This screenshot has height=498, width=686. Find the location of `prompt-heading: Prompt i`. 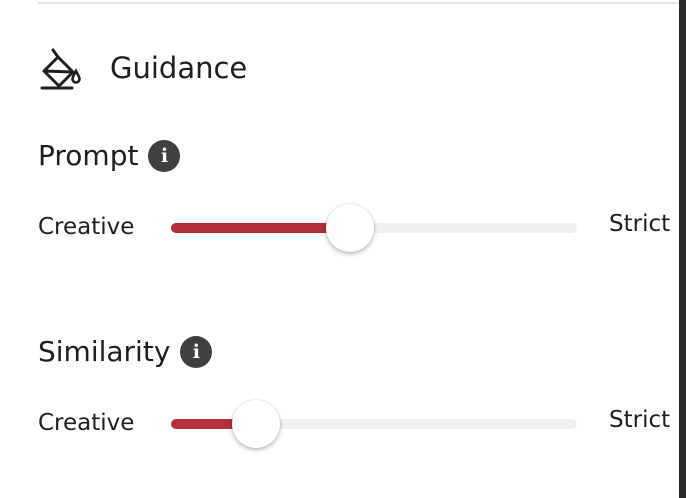

prompt-heading: Prompt i is located at coordinates (109, 156).